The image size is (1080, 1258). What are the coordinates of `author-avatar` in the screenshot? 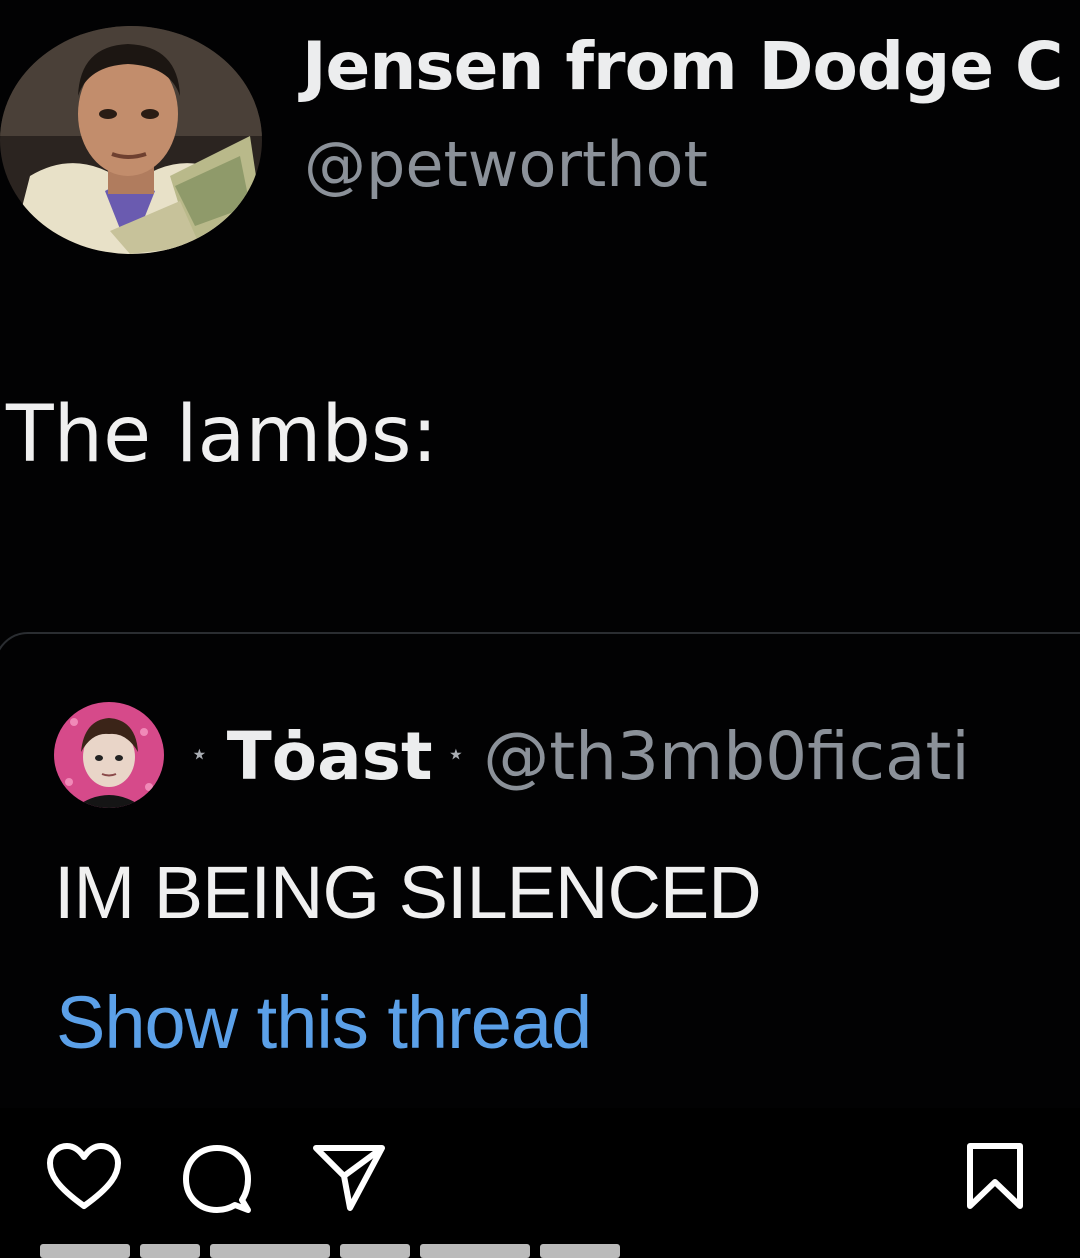 It's located at (131, 140).